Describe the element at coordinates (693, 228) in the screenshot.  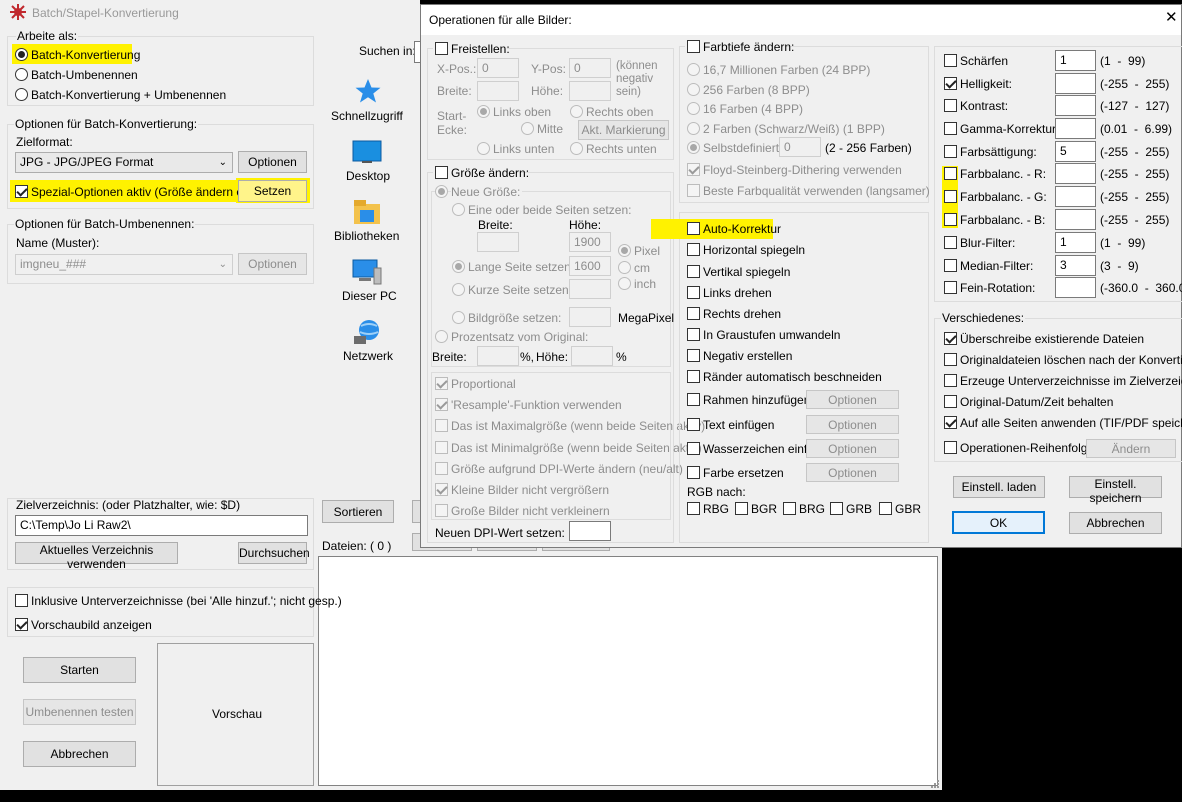
I see `auto-correct-checkbox` at that location.